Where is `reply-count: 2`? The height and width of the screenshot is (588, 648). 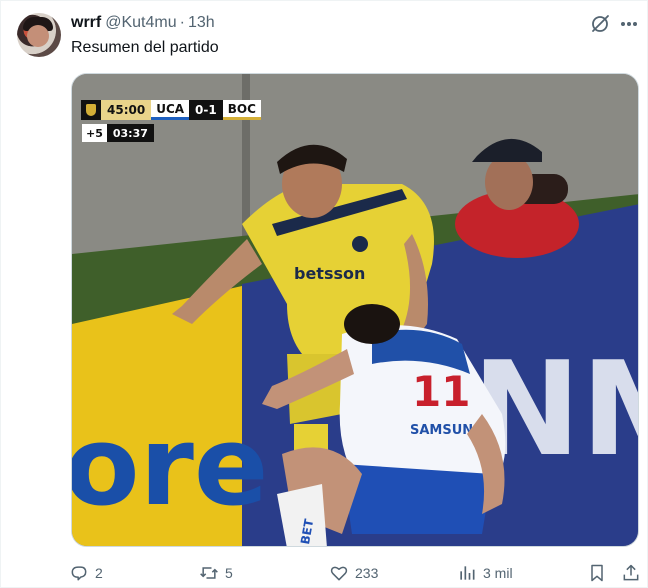
reply-count: 2 is located at coordinates (99, 573).